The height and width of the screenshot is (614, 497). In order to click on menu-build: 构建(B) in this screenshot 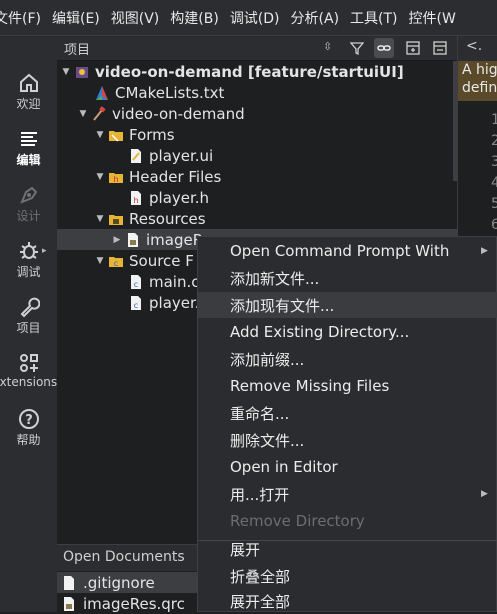, I will do `click(194, 18)`.